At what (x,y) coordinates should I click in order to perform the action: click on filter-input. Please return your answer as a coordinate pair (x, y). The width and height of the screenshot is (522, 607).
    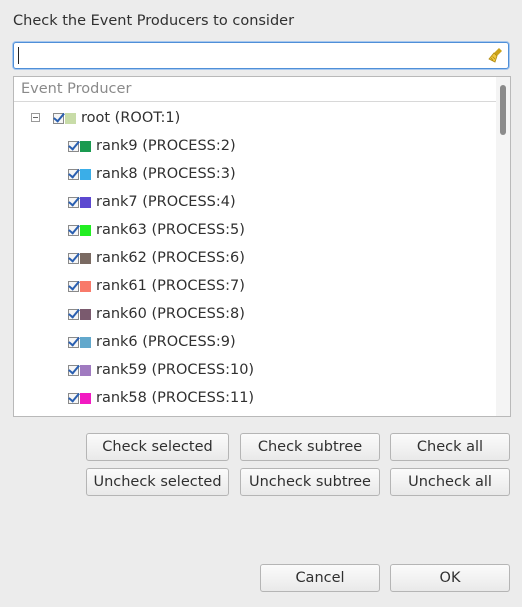
    Looking at the image, I should click on (261, 55).